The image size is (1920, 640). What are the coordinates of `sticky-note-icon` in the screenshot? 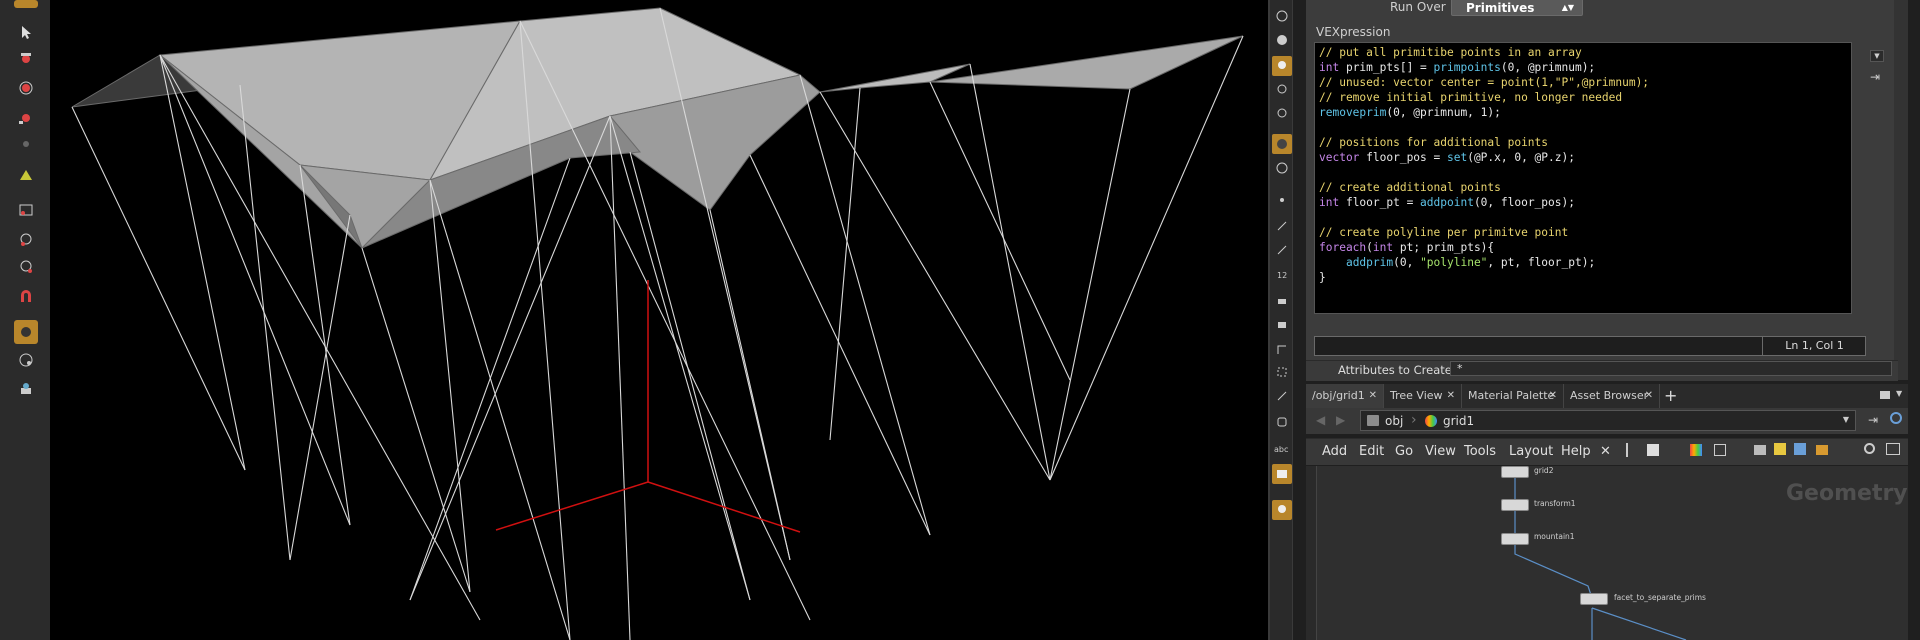 It's located at (1780, 449).